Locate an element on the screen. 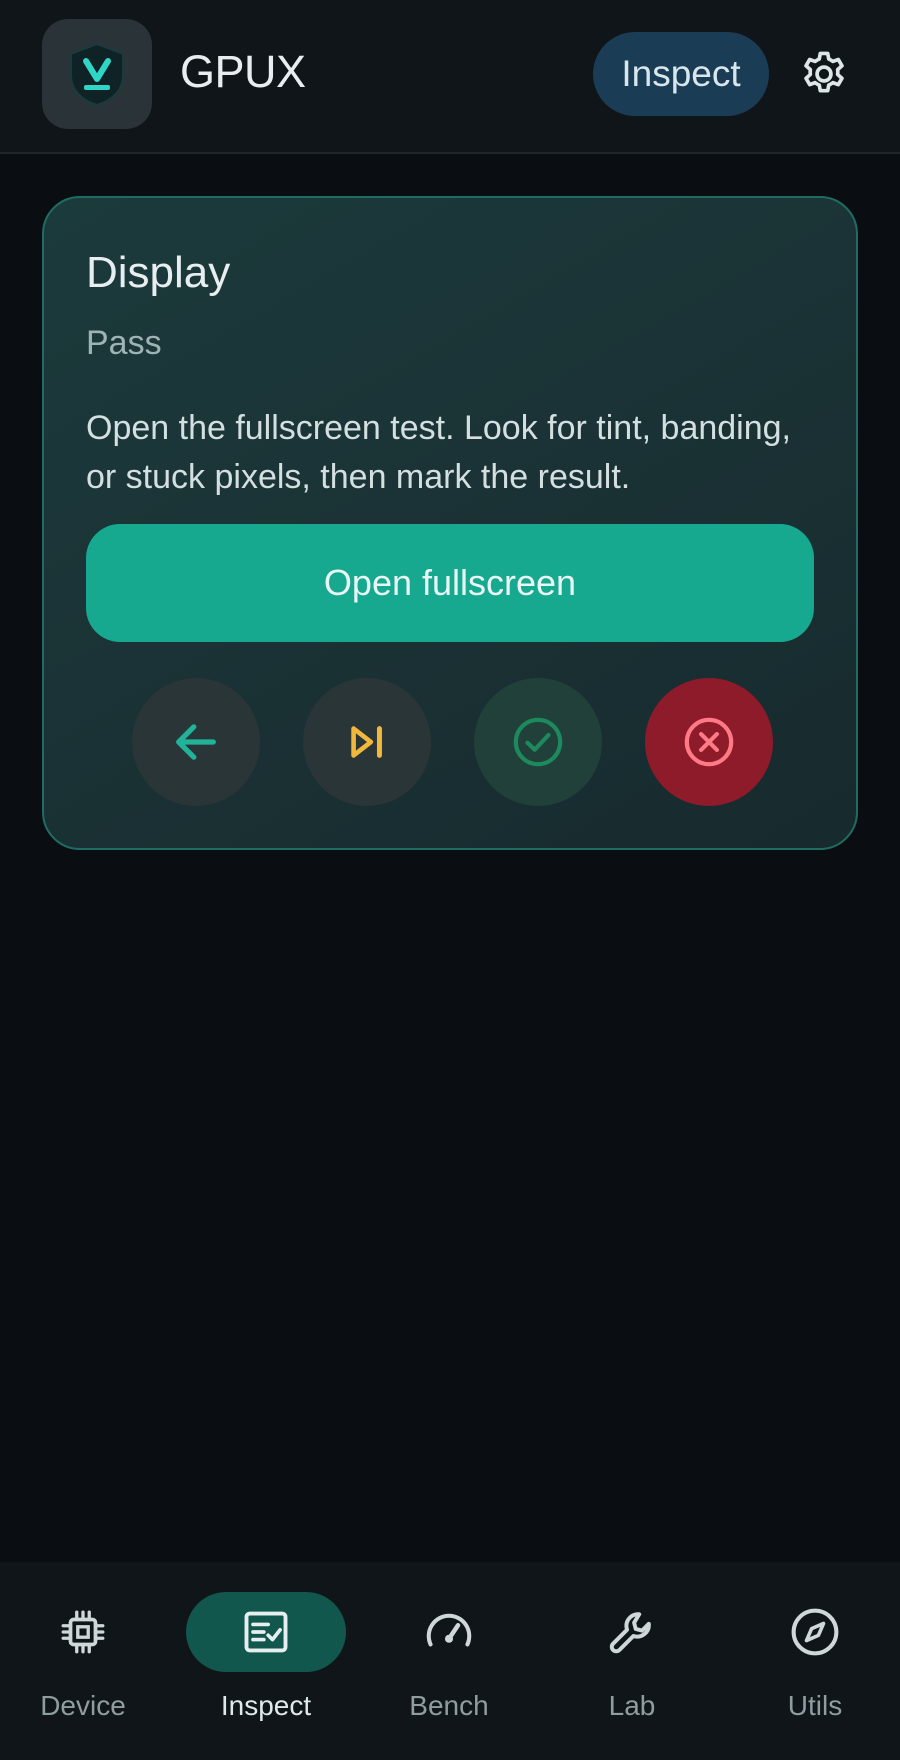 Image resolution: width=900 pixels, height=1760 pixels. nav-label: Bench is located at coordinates (449, 1705).